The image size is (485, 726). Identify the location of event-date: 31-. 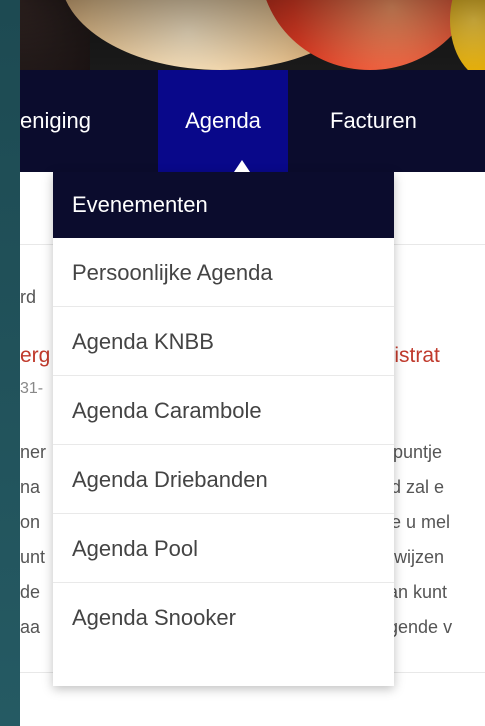
(32, 388).